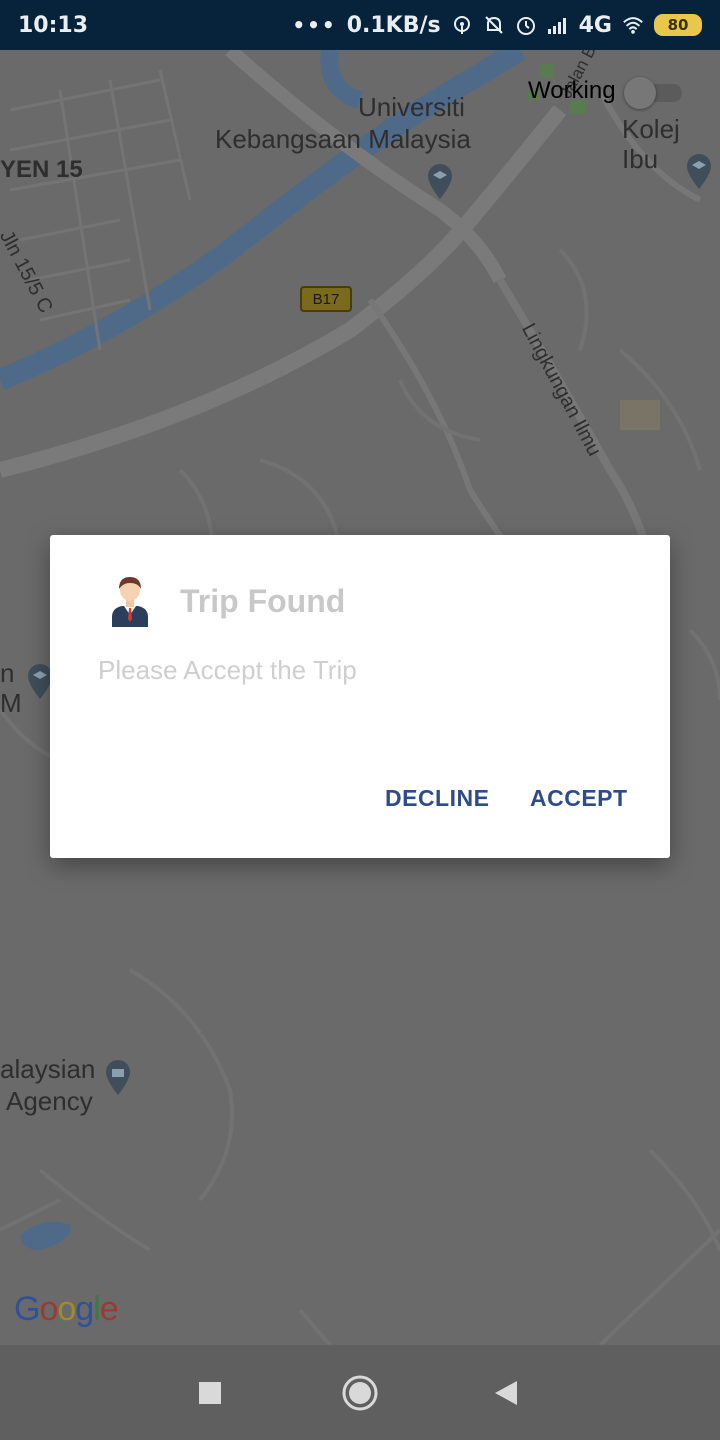 Image resolution: width=720 pixels, height=1440 pixels. Describe the element at coordinates (633, 25) in the screenshot. I see `wifi-icon` at that location.